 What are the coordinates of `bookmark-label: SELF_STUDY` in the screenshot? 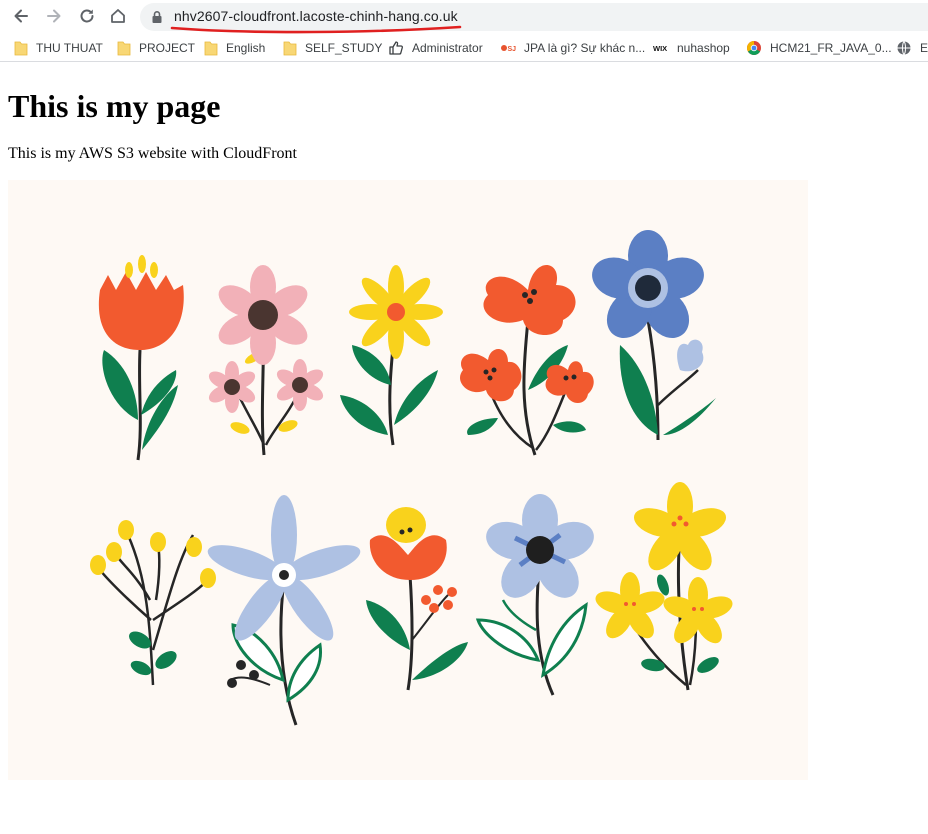 It's located at (344, 48).